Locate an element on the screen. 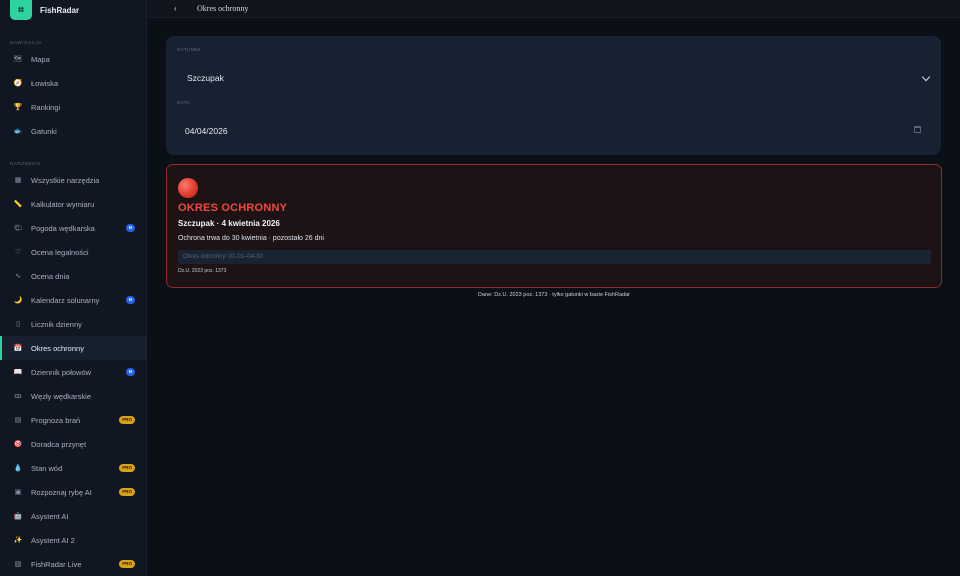 This screenshot has width=960, height=576. brand: ⌗ FishRadar is located at coordinates (73, 10).